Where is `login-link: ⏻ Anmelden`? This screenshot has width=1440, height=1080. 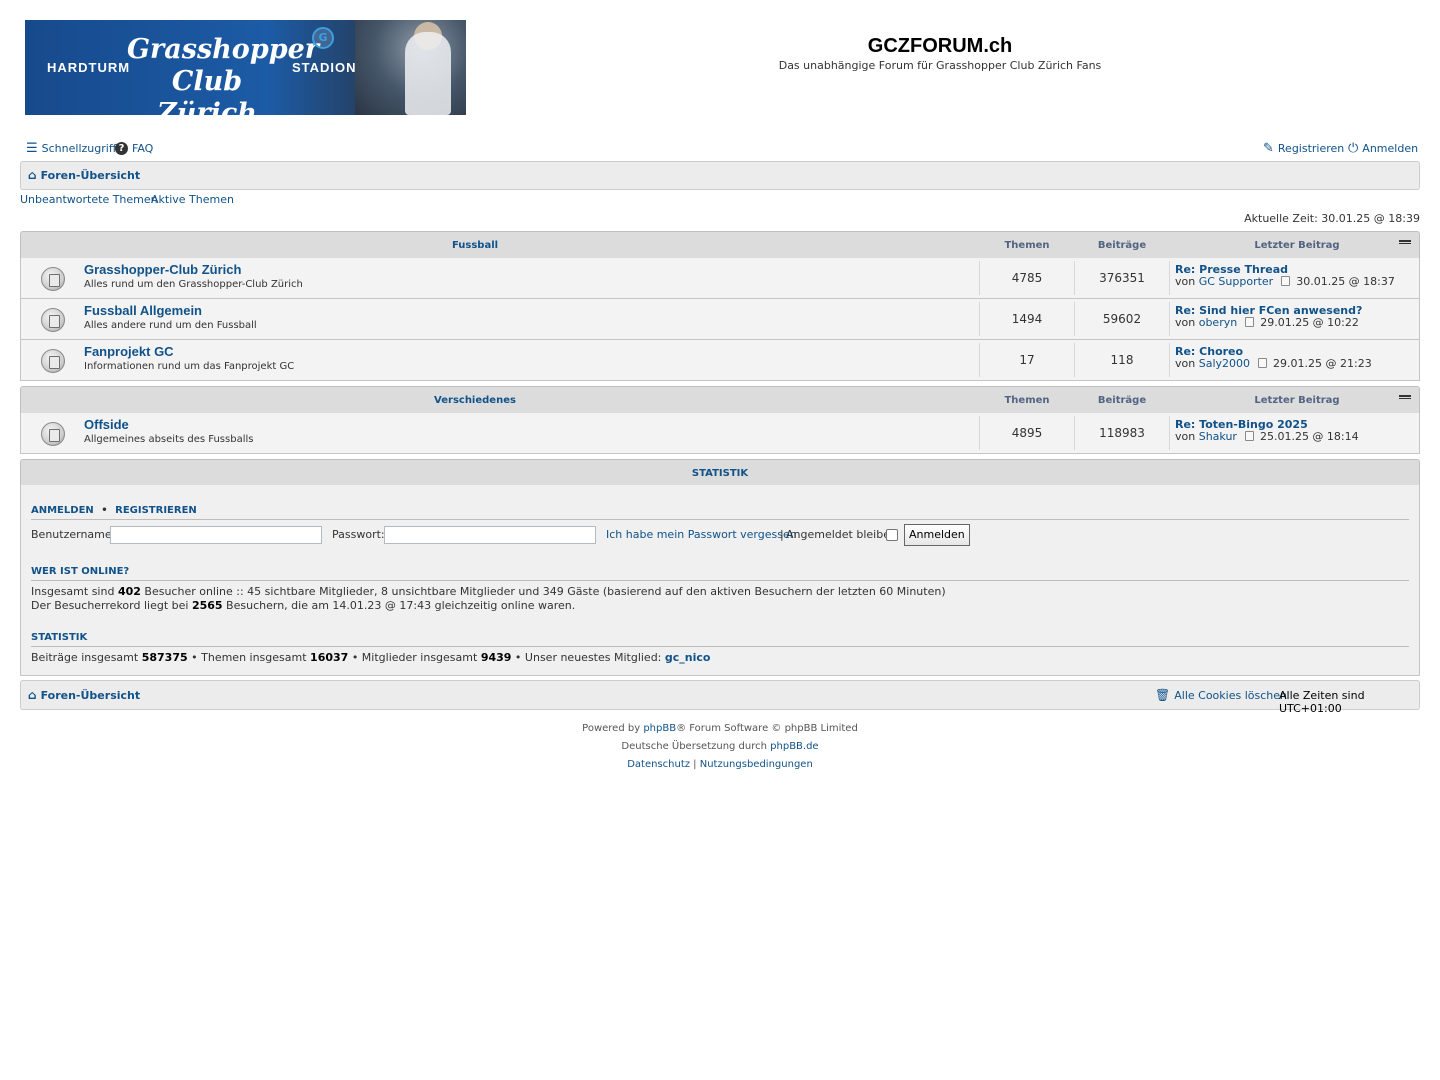 login-link: ⏻ Anmelden is located at coordinates (1383, 148).